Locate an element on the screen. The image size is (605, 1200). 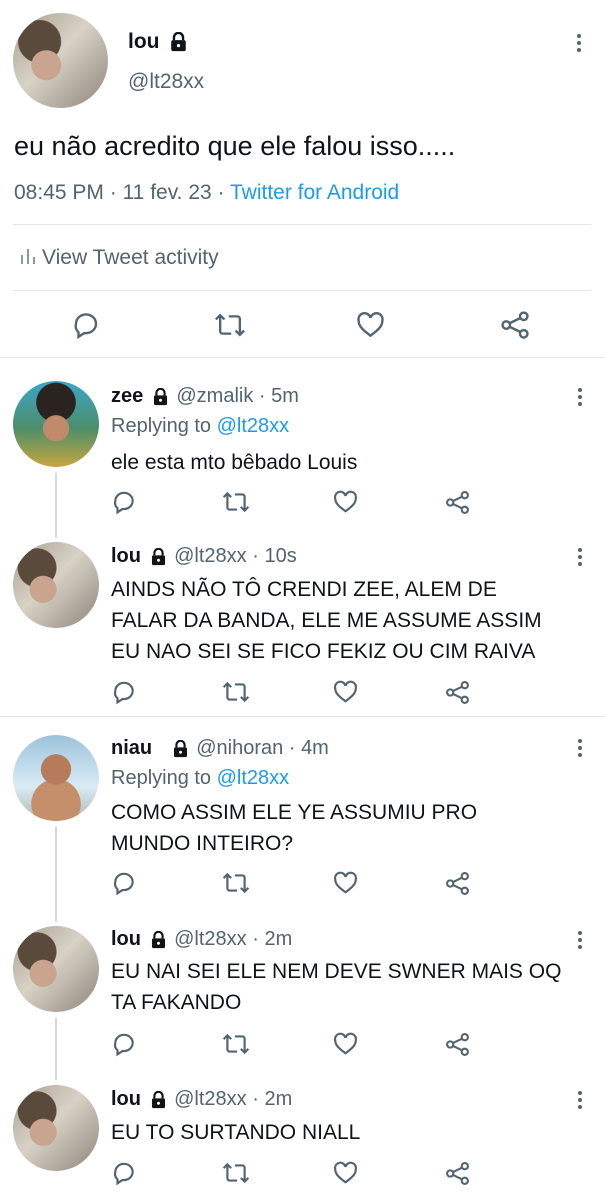
tweet-time: 5m is located at coordinates (285, 396).